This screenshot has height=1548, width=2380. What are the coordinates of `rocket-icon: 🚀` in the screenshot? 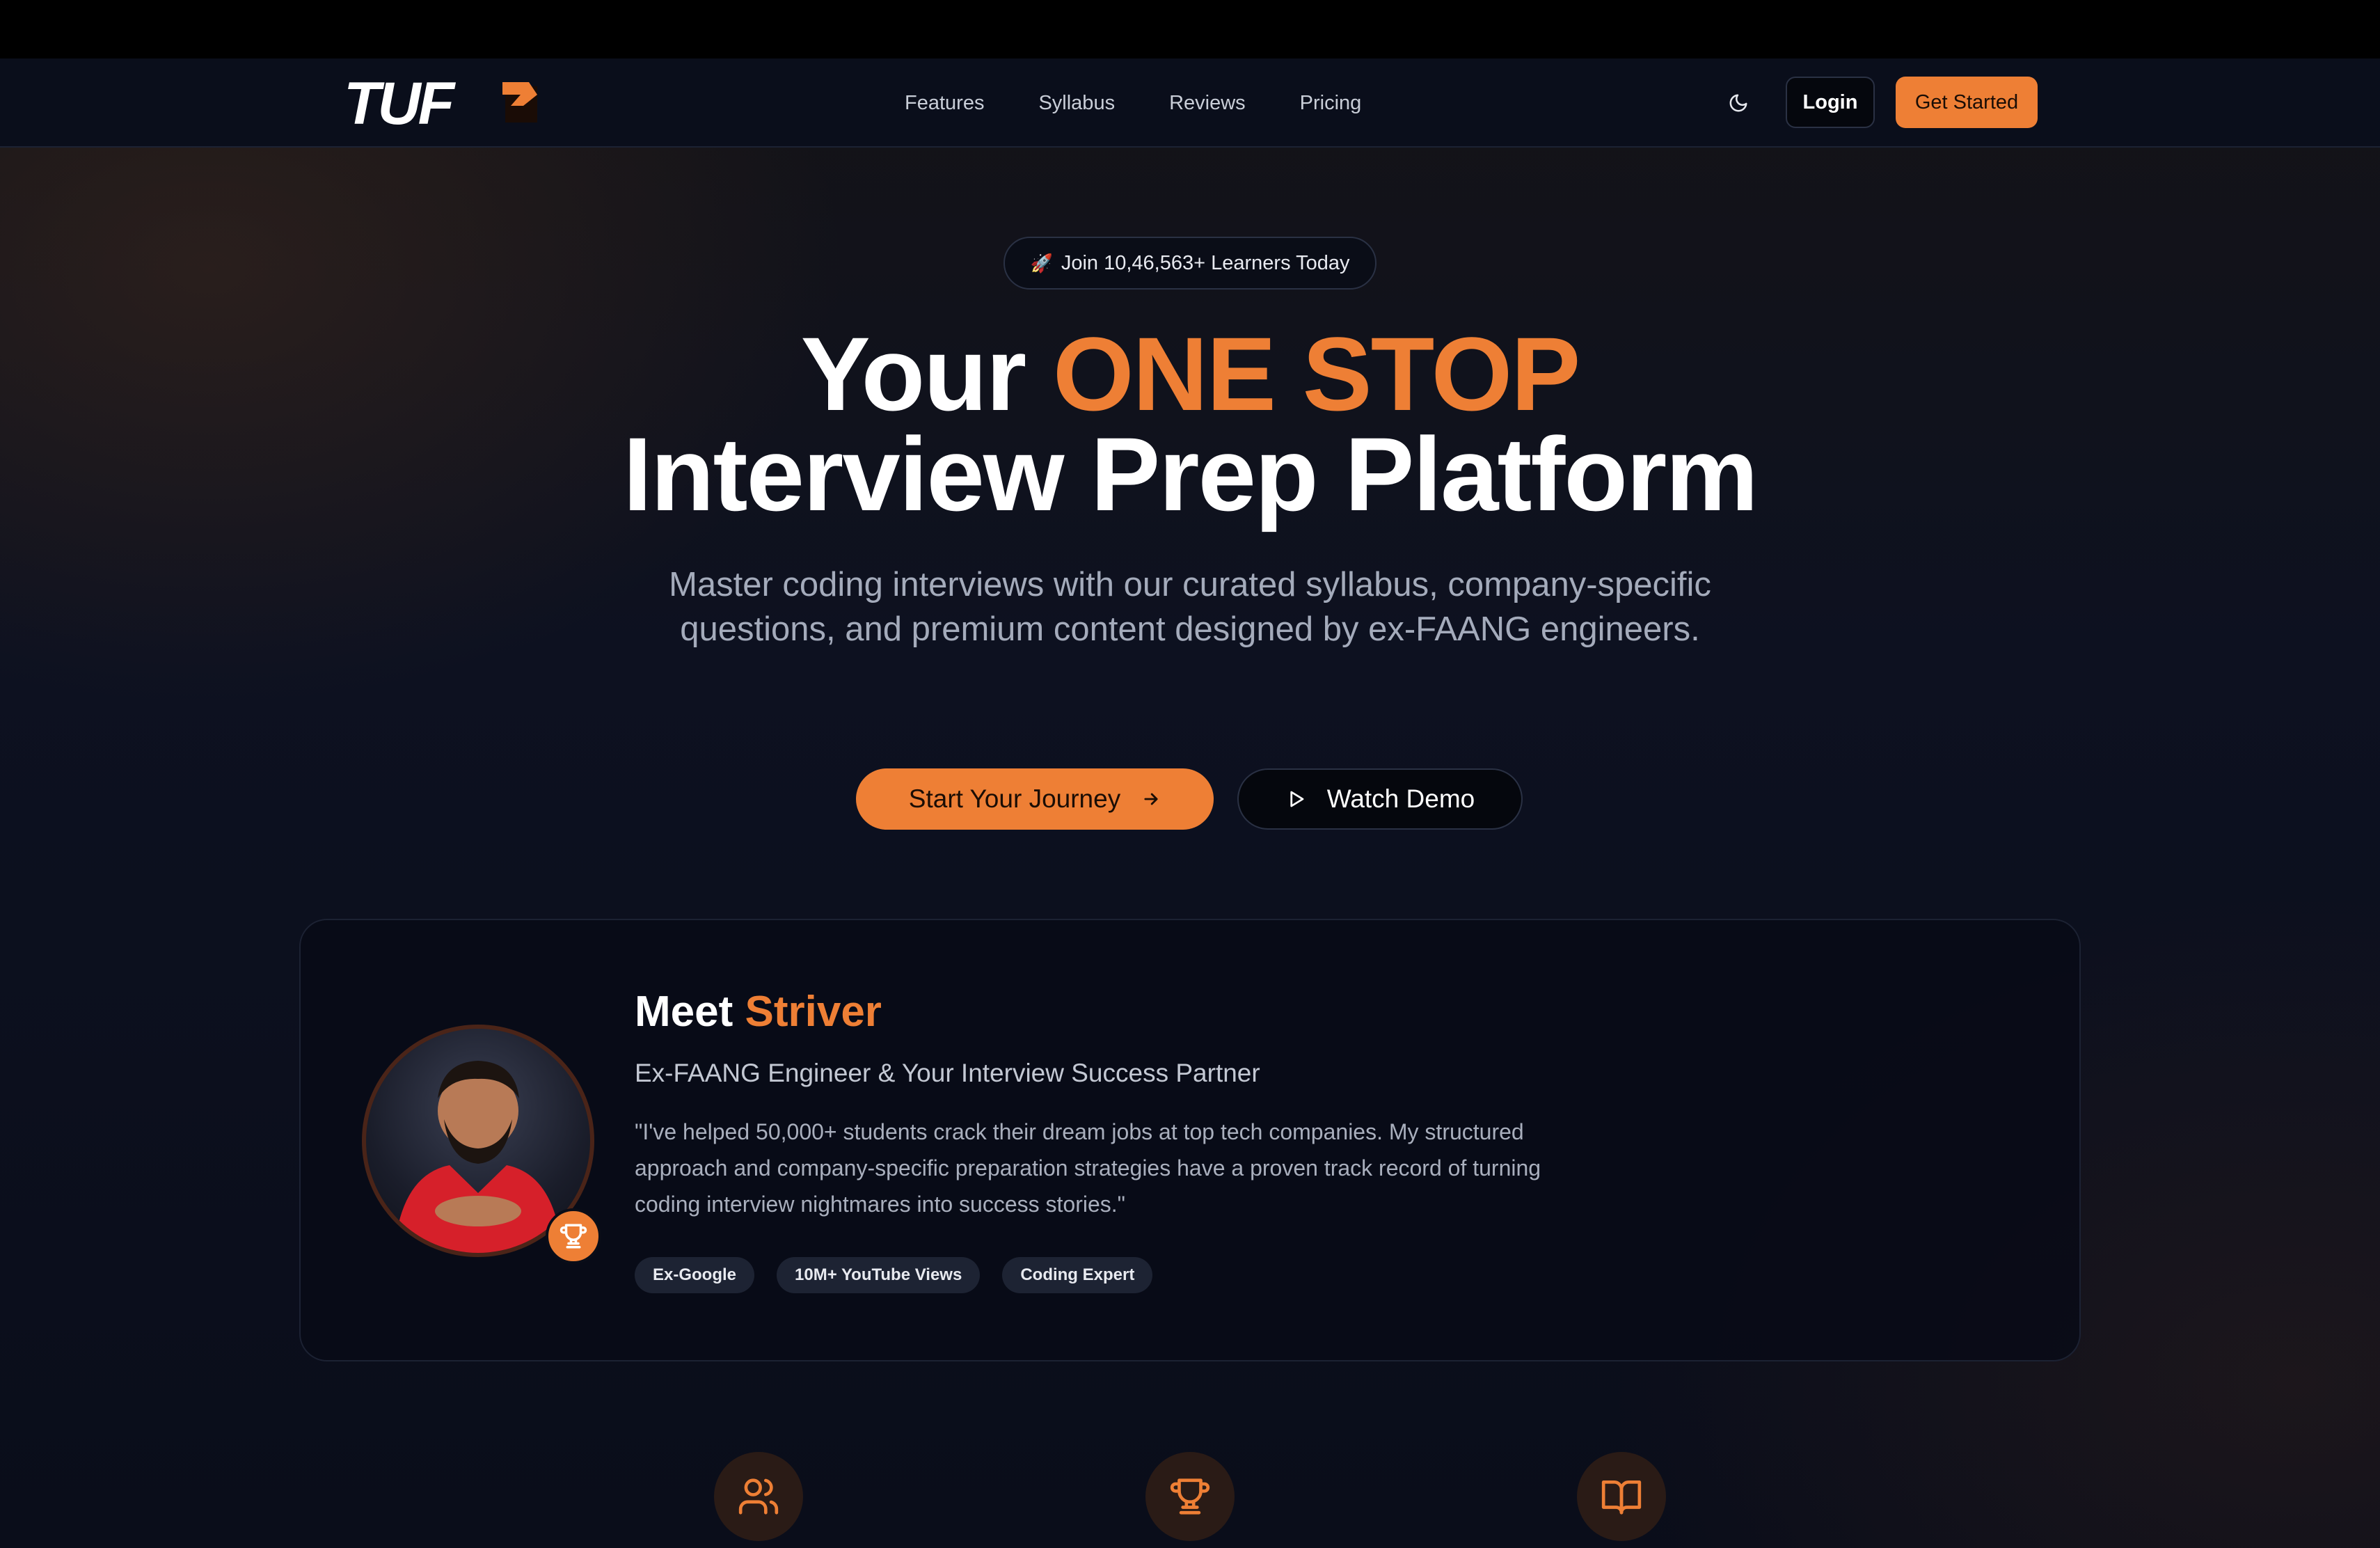 It's located at (1041, 263).